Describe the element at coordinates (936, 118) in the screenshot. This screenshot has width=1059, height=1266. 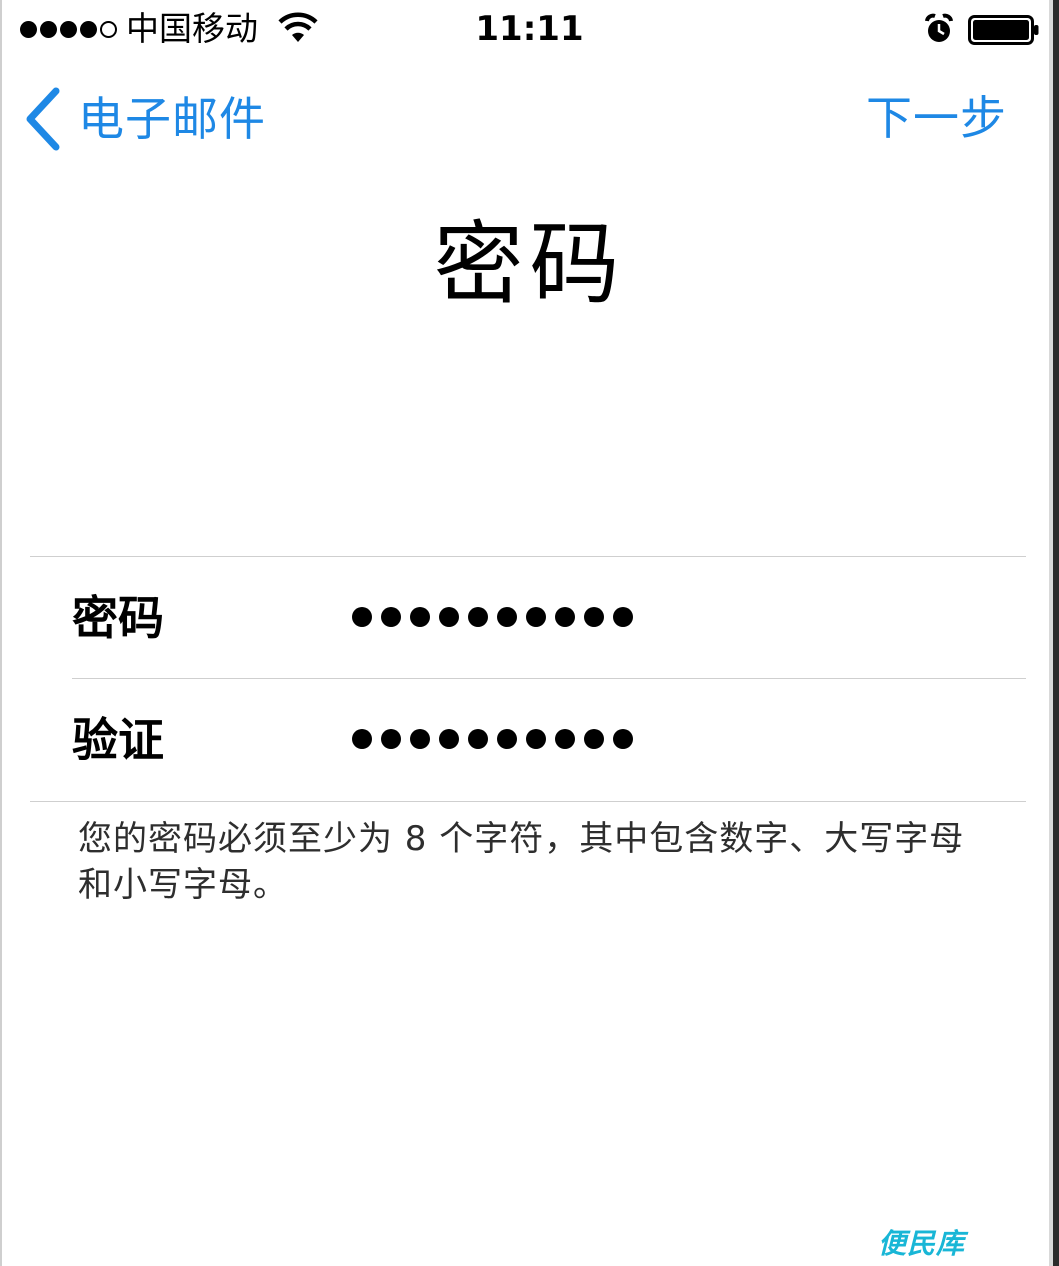
I see `next-button: 下一步` at that location.